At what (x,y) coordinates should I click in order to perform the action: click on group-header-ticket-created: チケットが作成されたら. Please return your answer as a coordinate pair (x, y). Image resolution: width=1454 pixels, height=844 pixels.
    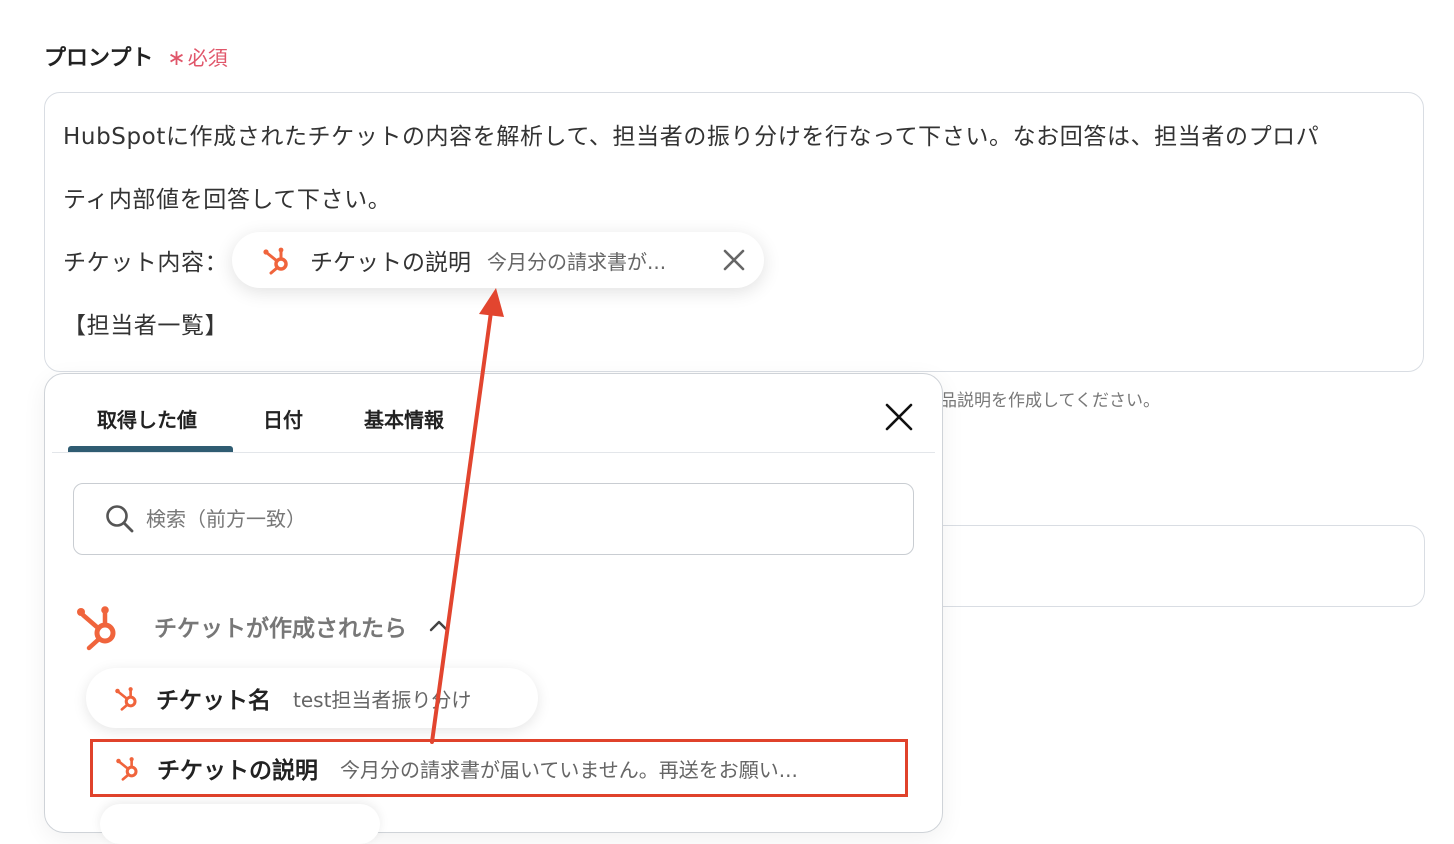
    Looking at the image, I should click on (263, 626).